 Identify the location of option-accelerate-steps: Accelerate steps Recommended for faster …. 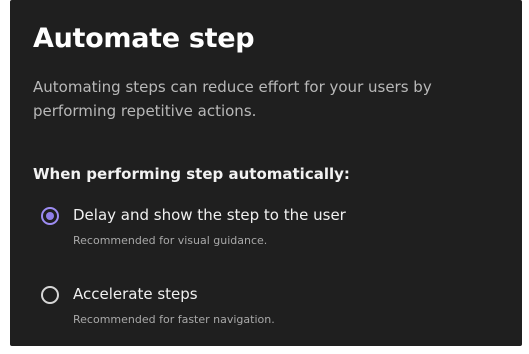
(271, 307).